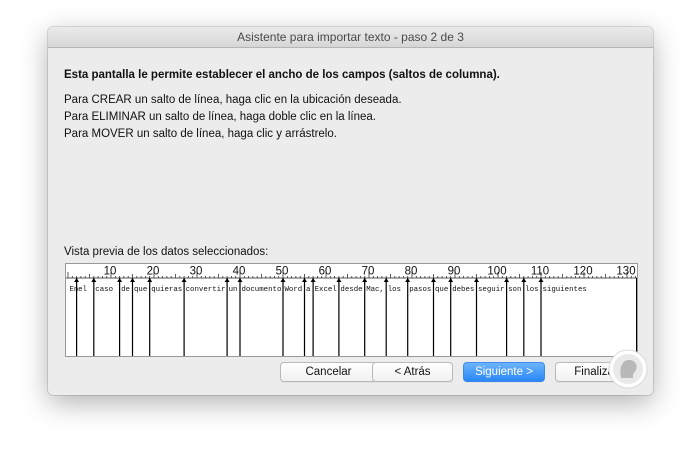 This screenshot has width=700, height=463. I want to click on preview-cell: quieras, so click(166, 290).